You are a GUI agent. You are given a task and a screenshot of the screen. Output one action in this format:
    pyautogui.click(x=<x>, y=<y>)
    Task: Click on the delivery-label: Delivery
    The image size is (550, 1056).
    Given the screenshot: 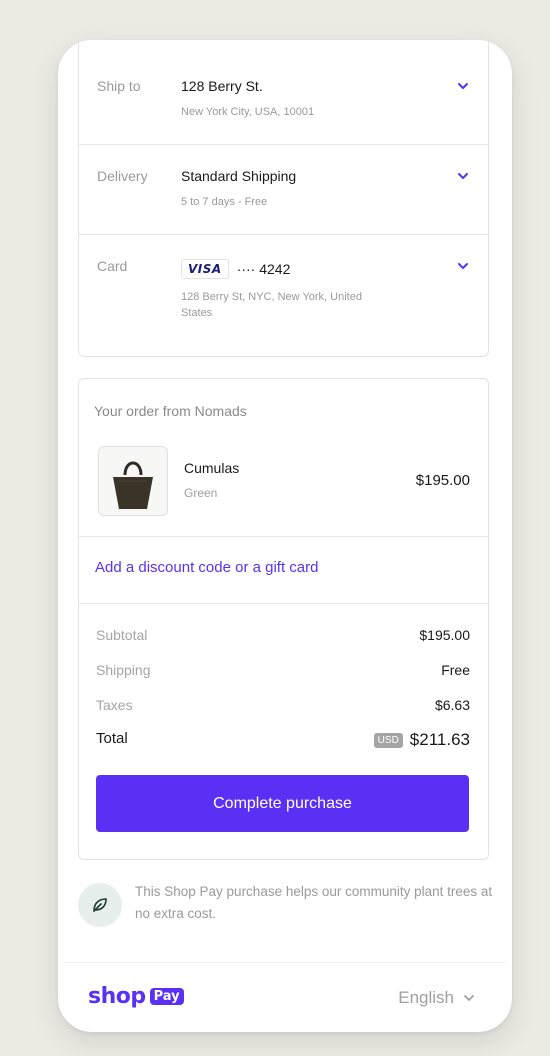 What is the action you would take?
    pyautogui.click(x=122, y=176)
    